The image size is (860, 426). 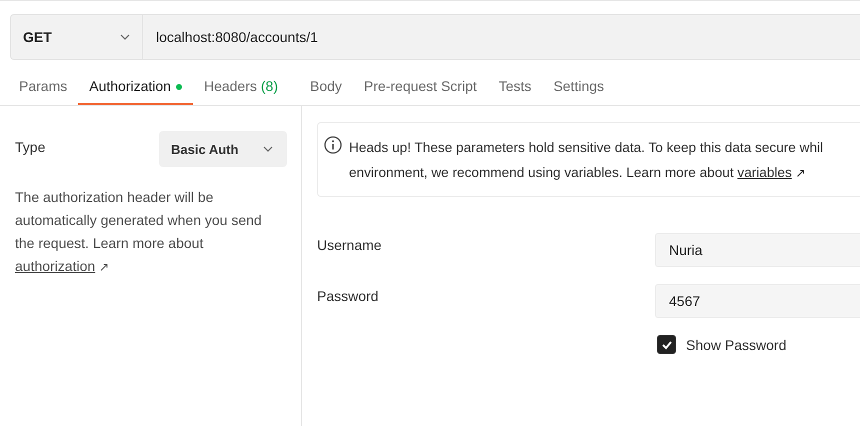 I want to click on auth-description: The authorization header will be automatically generated when you send the request. Learn more about authorization ↗, so click(x=139, y=232).